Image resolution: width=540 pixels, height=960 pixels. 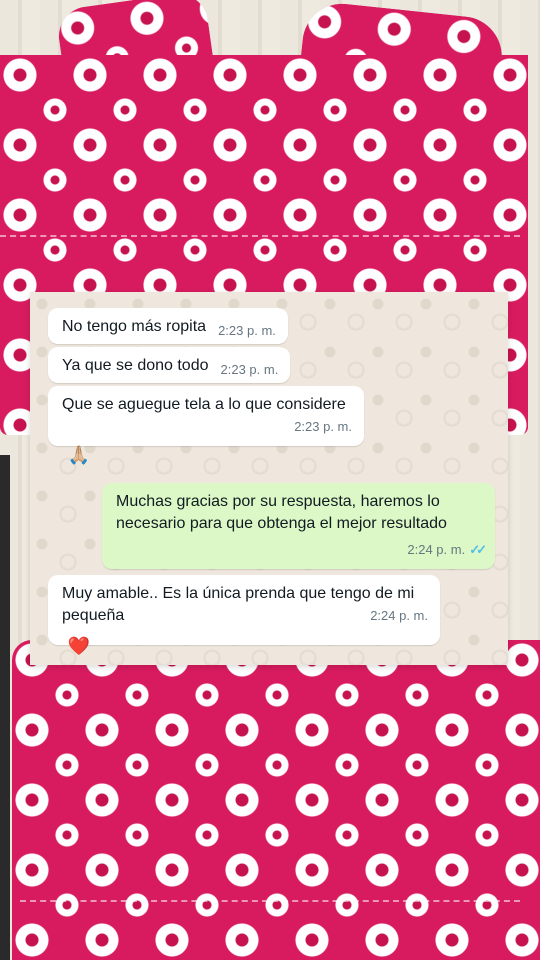 I want to click on heart-icon: ❤️, so click(x=79, y=646).